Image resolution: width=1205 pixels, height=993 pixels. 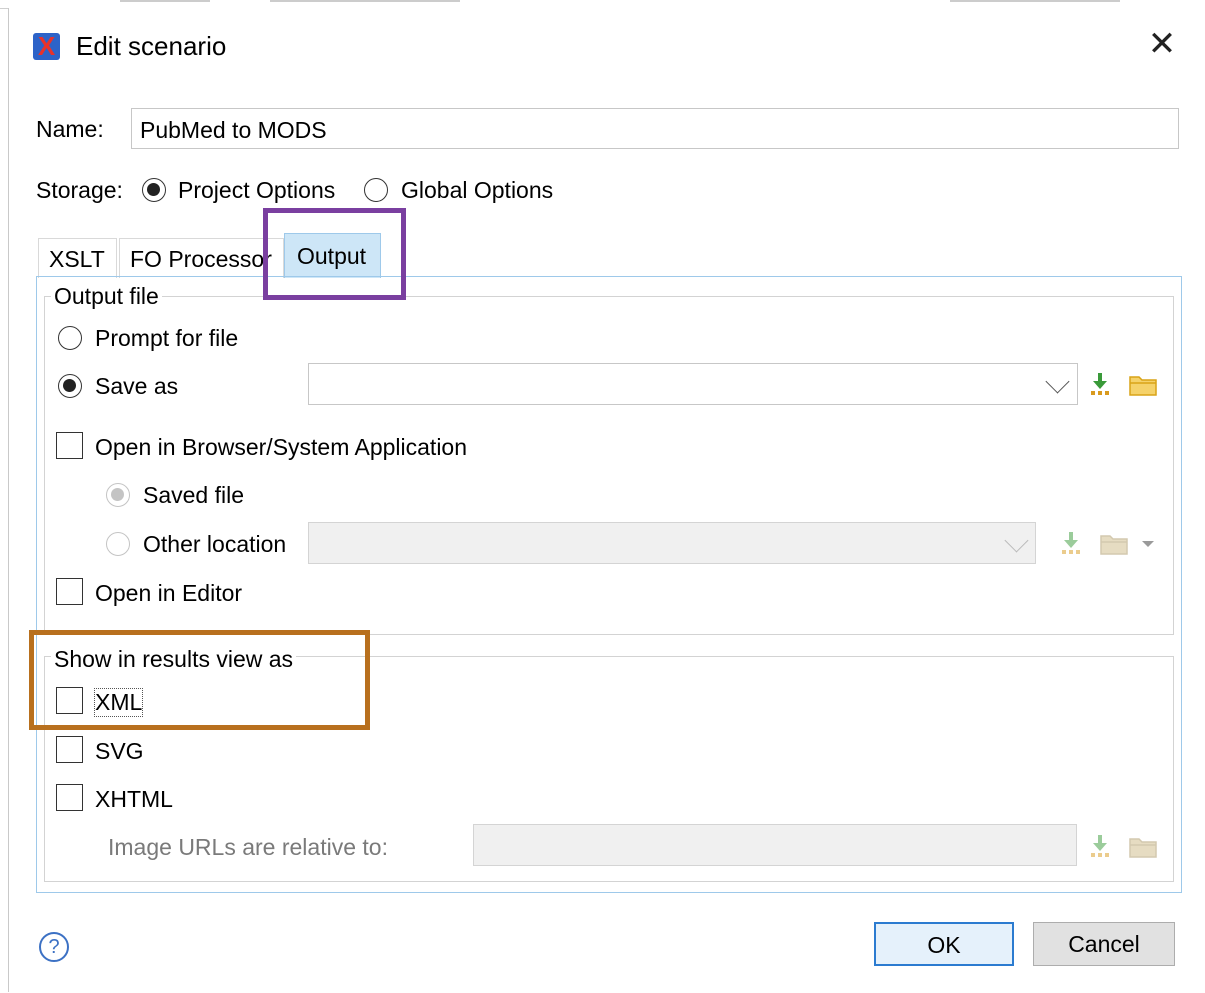 What do you see at coordinates (118, 544) in the screenshot?
I see `other-location-radio` at bounding box center [118, 544].